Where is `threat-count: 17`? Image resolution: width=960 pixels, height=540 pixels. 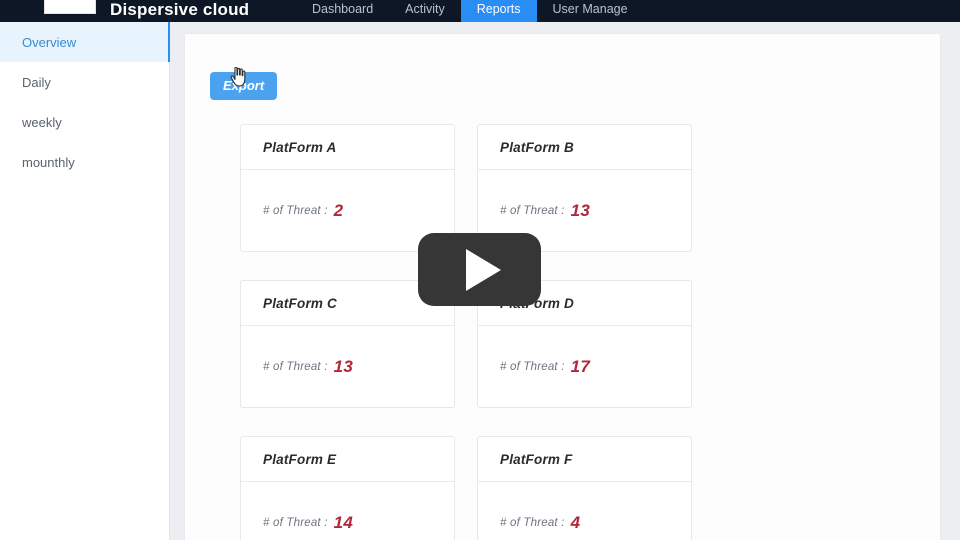 threat-count: 17 is located at coordinates (580, 366).